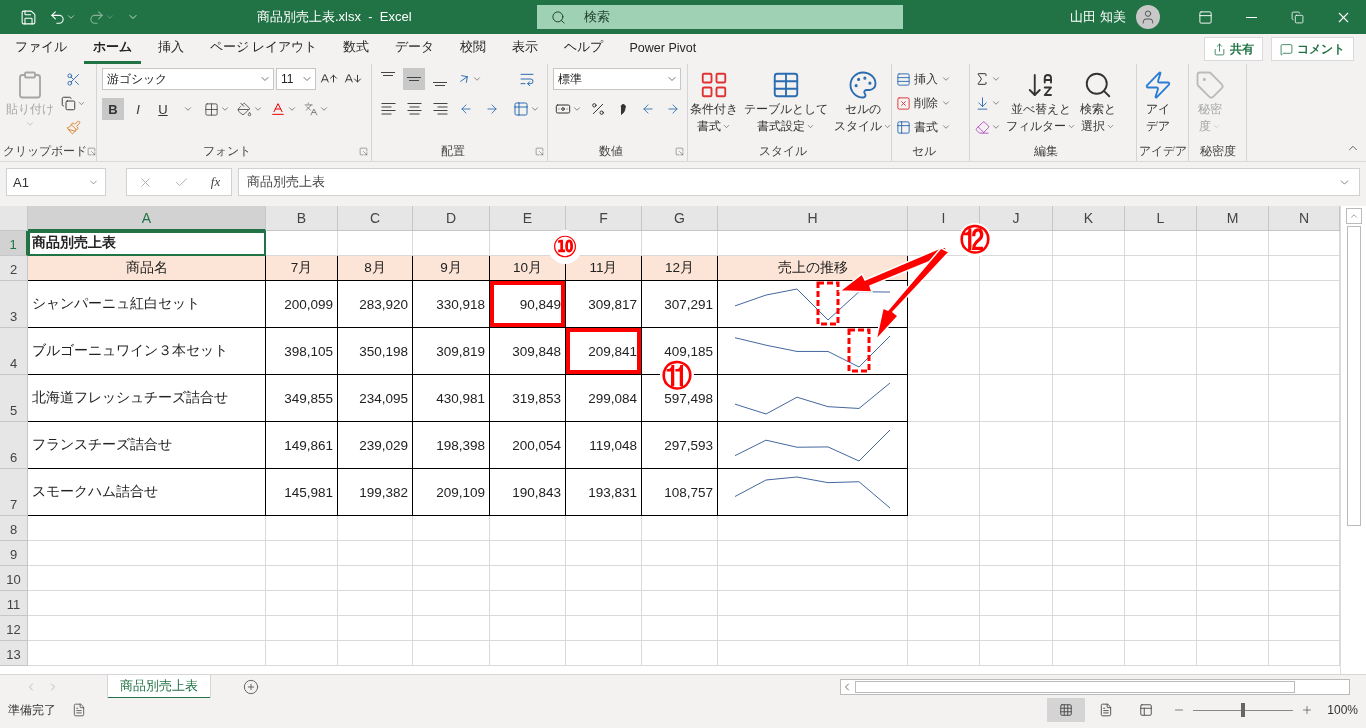 The width and height of the screenshot is (1366, 728). What do you see at coordinates (296, 79) in the screenshot?
I see `font-size-field: 11` at bounding box center [296, 79].